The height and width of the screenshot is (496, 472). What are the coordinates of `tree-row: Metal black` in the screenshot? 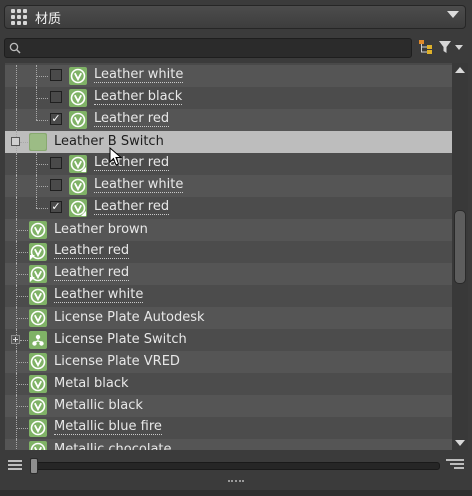 It's located at (228, 384).